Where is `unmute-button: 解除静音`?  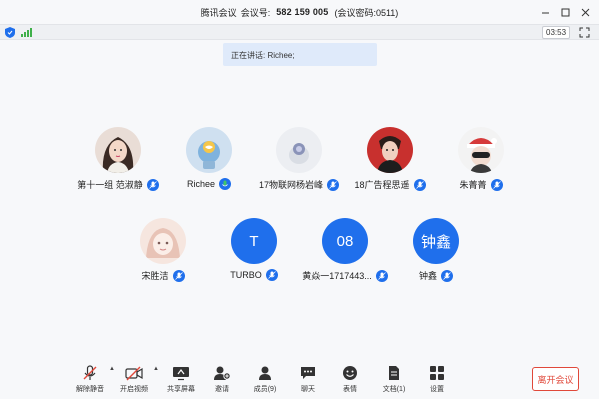
unmute-button: 解除静音 is located at coordinates (90, 381).